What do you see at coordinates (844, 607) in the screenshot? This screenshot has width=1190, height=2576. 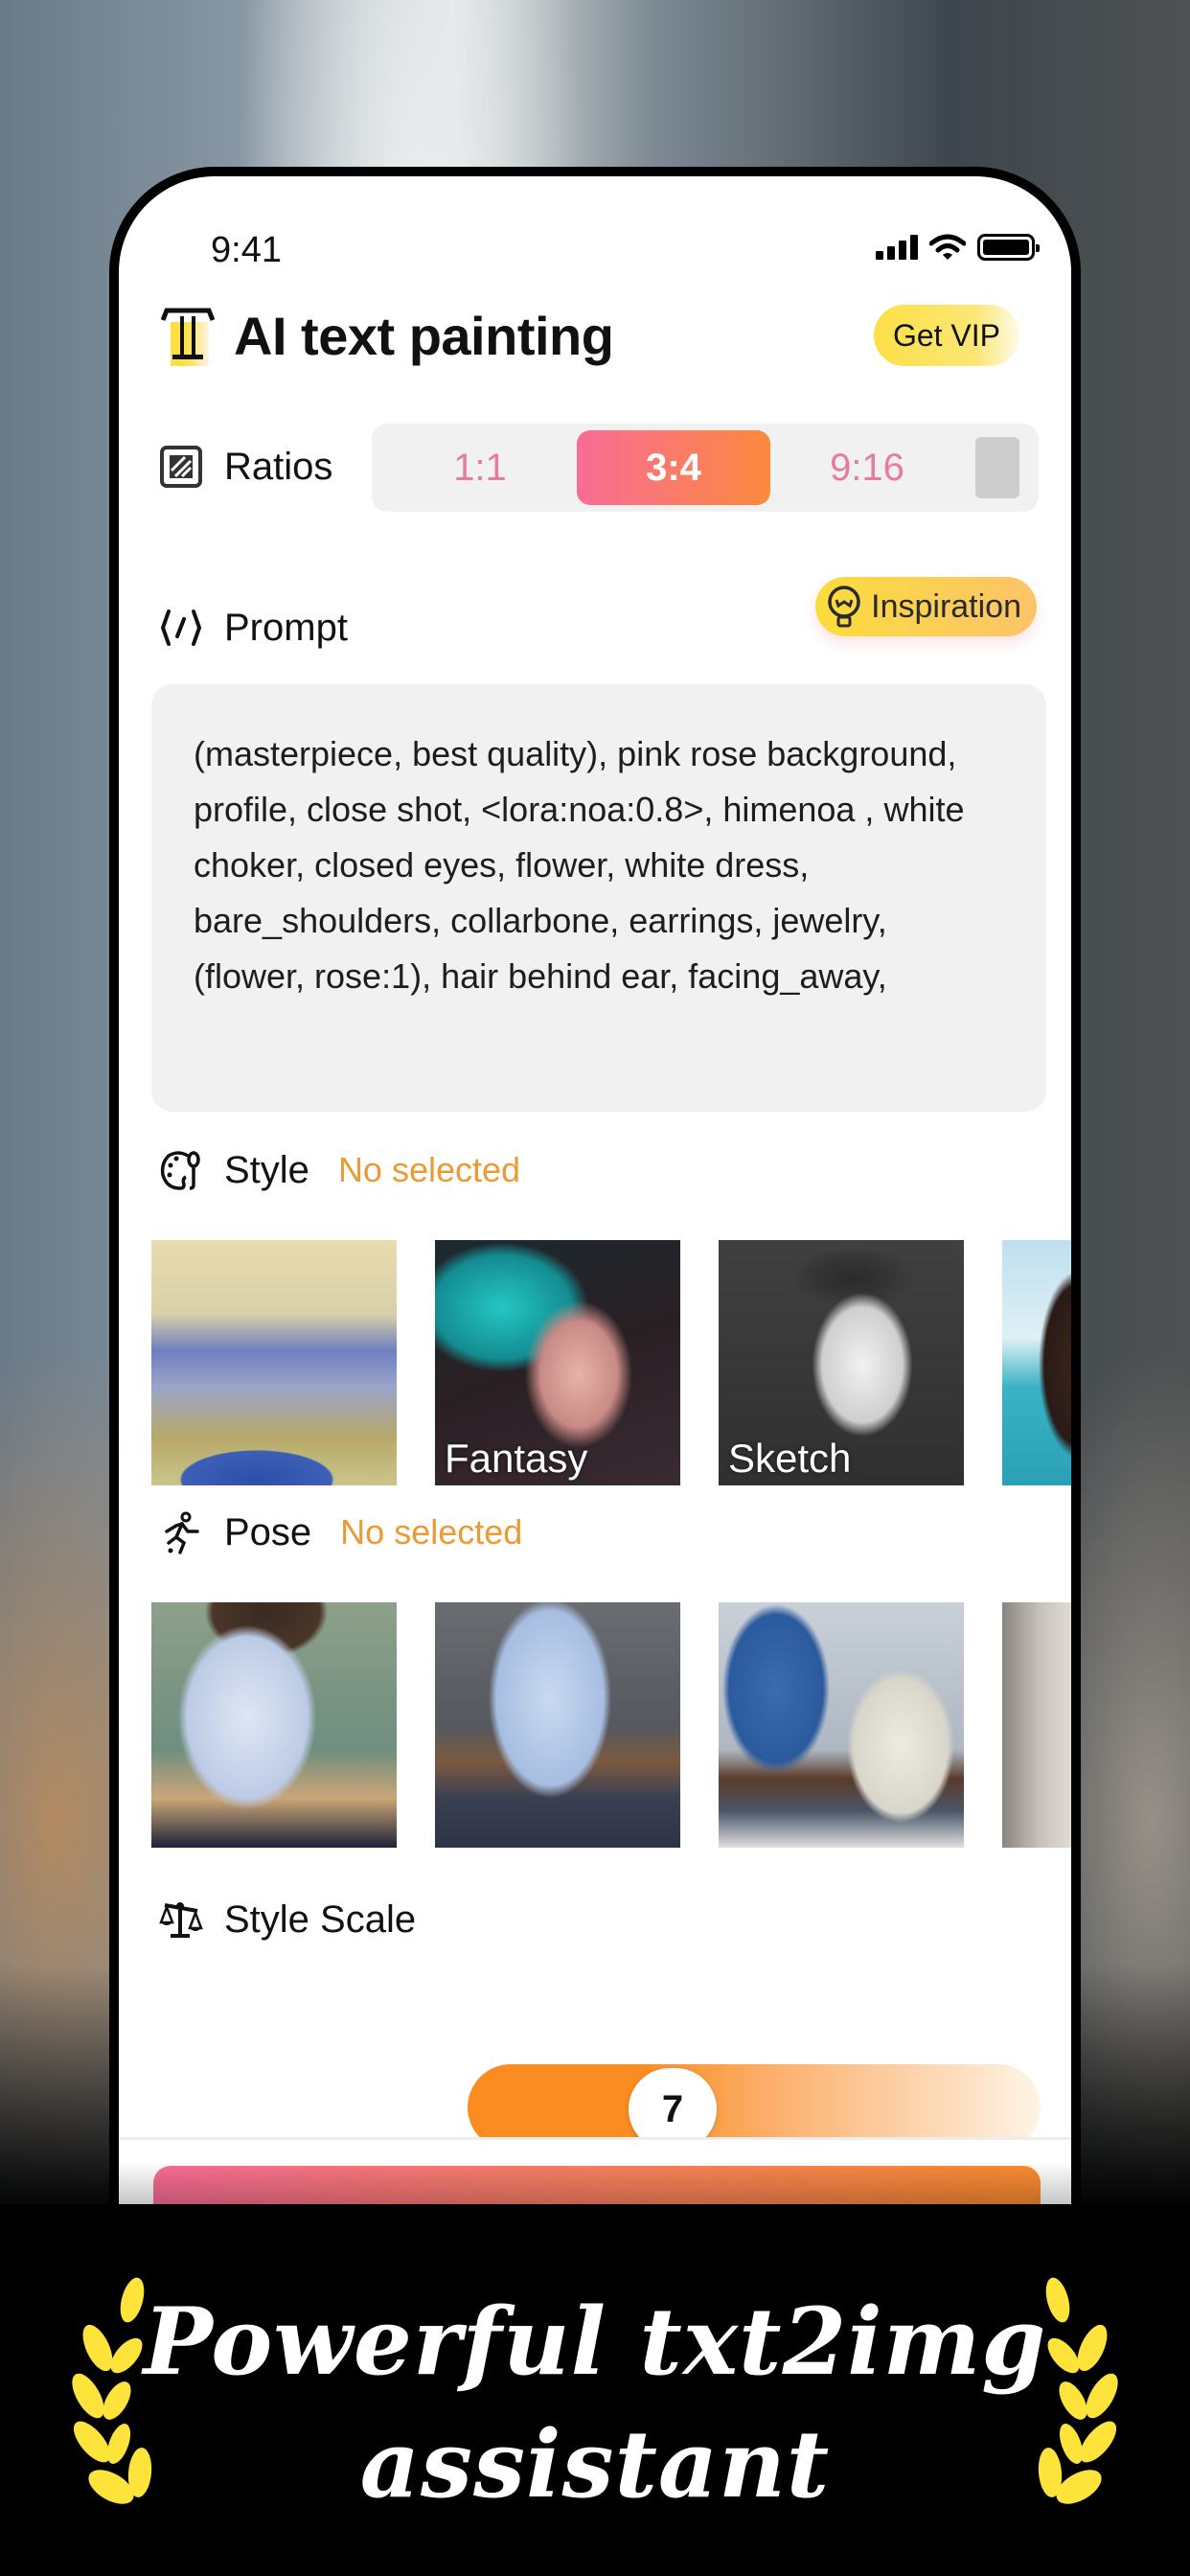 I see `lightbulb-icon` at bounding box center [844, 607].